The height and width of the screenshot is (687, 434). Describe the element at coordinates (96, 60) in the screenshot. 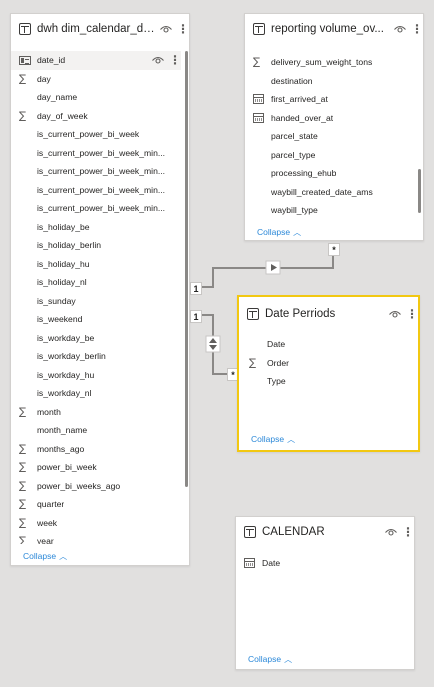

I see `field-row: date_id ⋮` at that location.